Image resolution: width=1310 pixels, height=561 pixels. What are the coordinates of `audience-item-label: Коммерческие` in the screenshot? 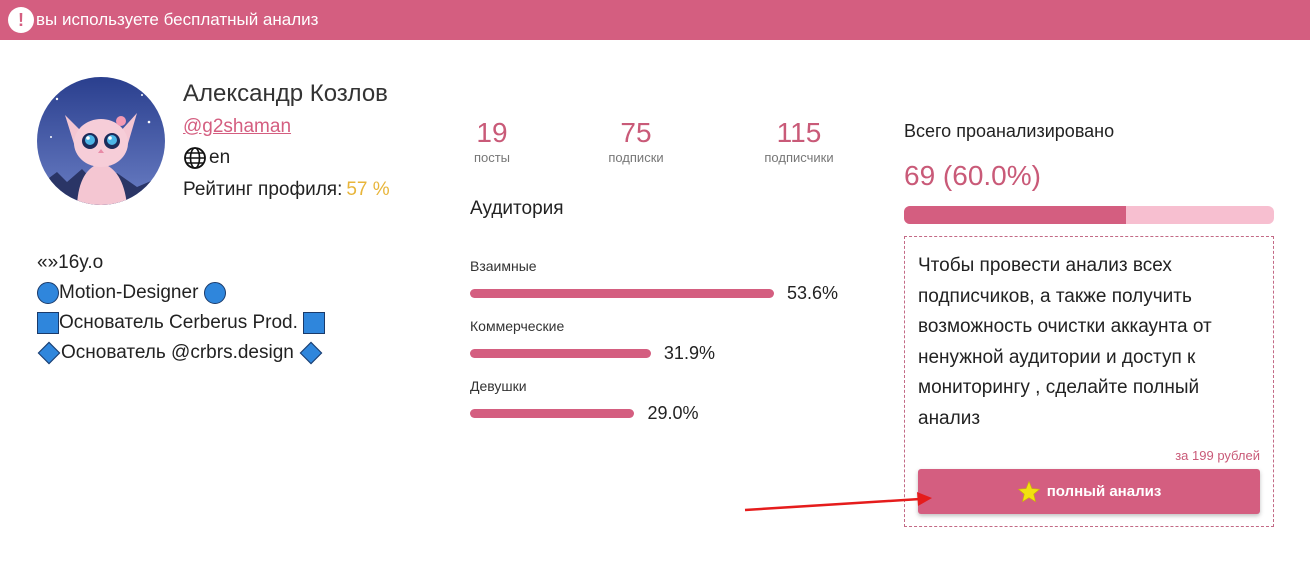 It's located at (517, 326).